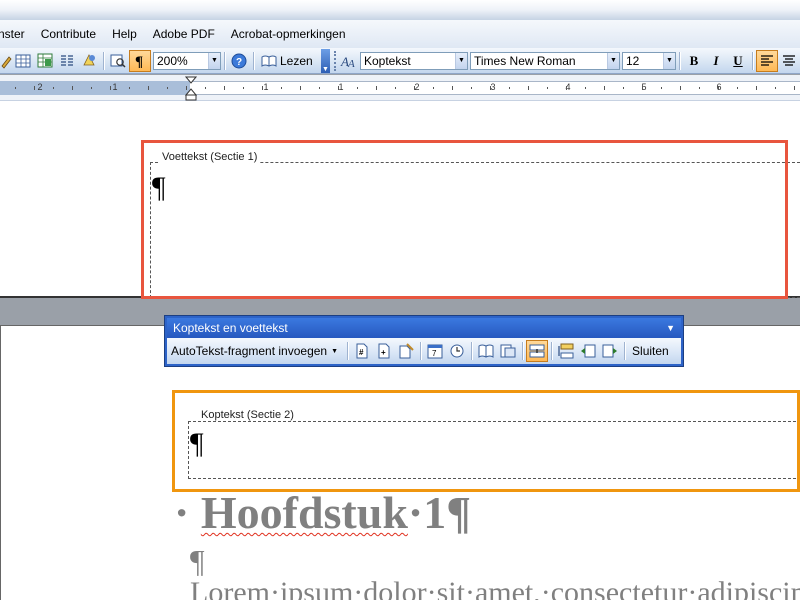 This screenshot has height=600, width=800. I want to click on empty-paragraph-mark: ¶, so click(197, 561).